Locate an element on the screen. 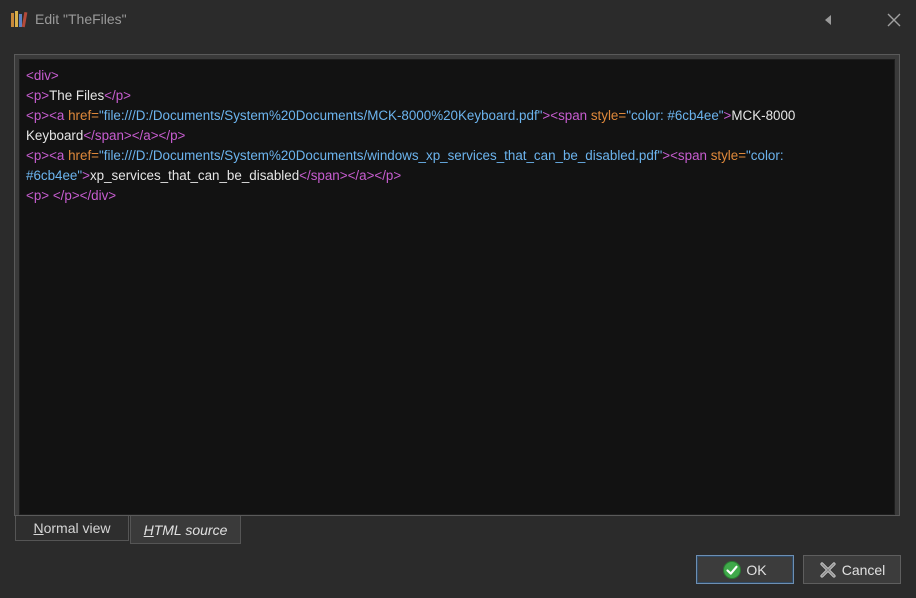 The width and height of the screenshot is (916, 598). triangle-left-icon is located at coordinates (828, 20).